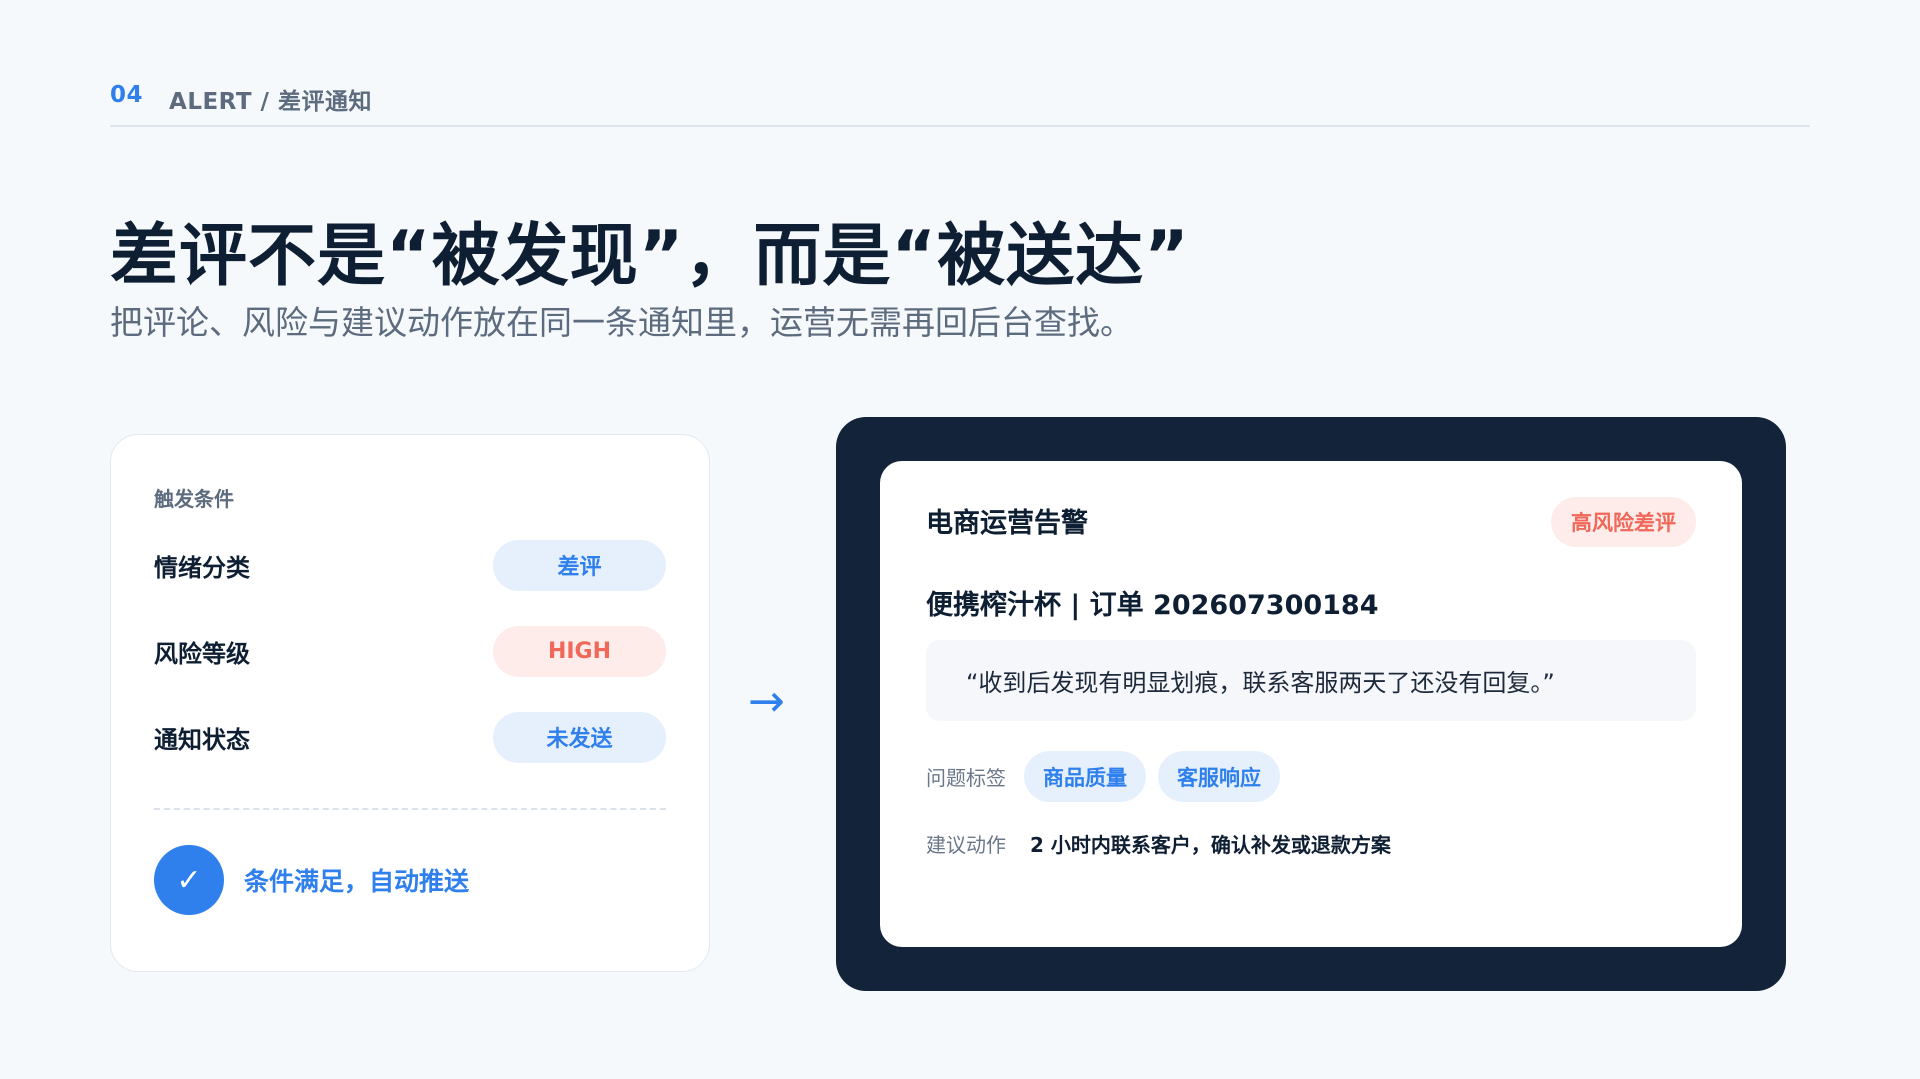 This screenshot has height=1079, width=1920. What do you see at coordinates (410, 809) in the screenshot?
I see `dashed-divider` at bounding box center [410, 809].